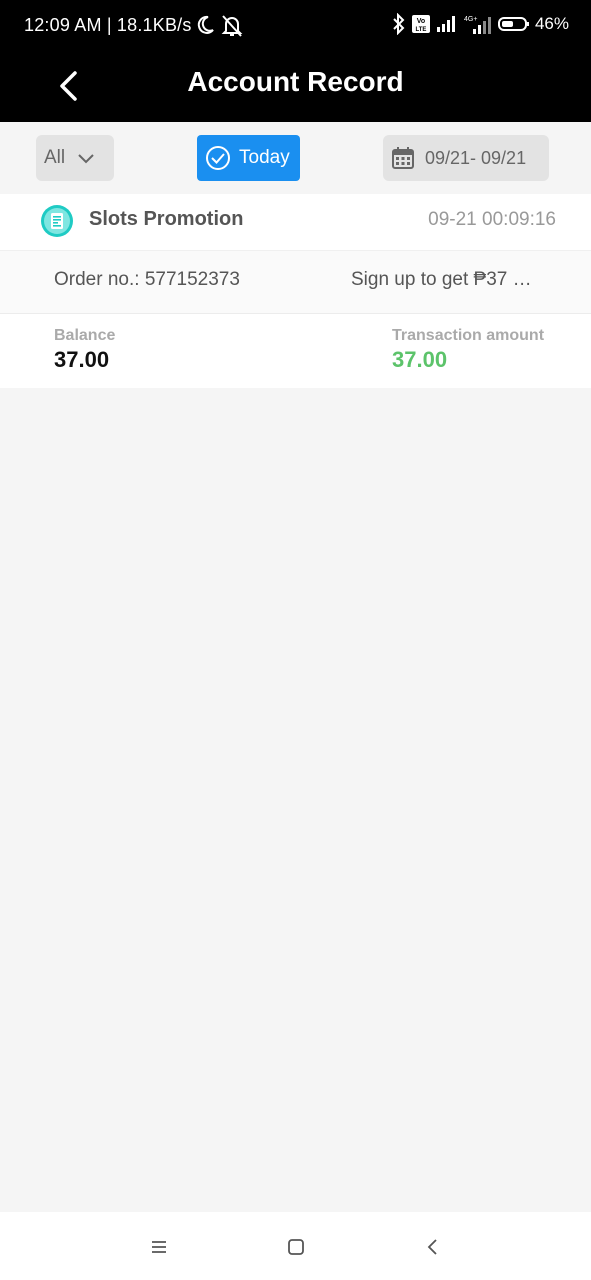  I want to click on svg-text: 4G+, so click(470, 19).